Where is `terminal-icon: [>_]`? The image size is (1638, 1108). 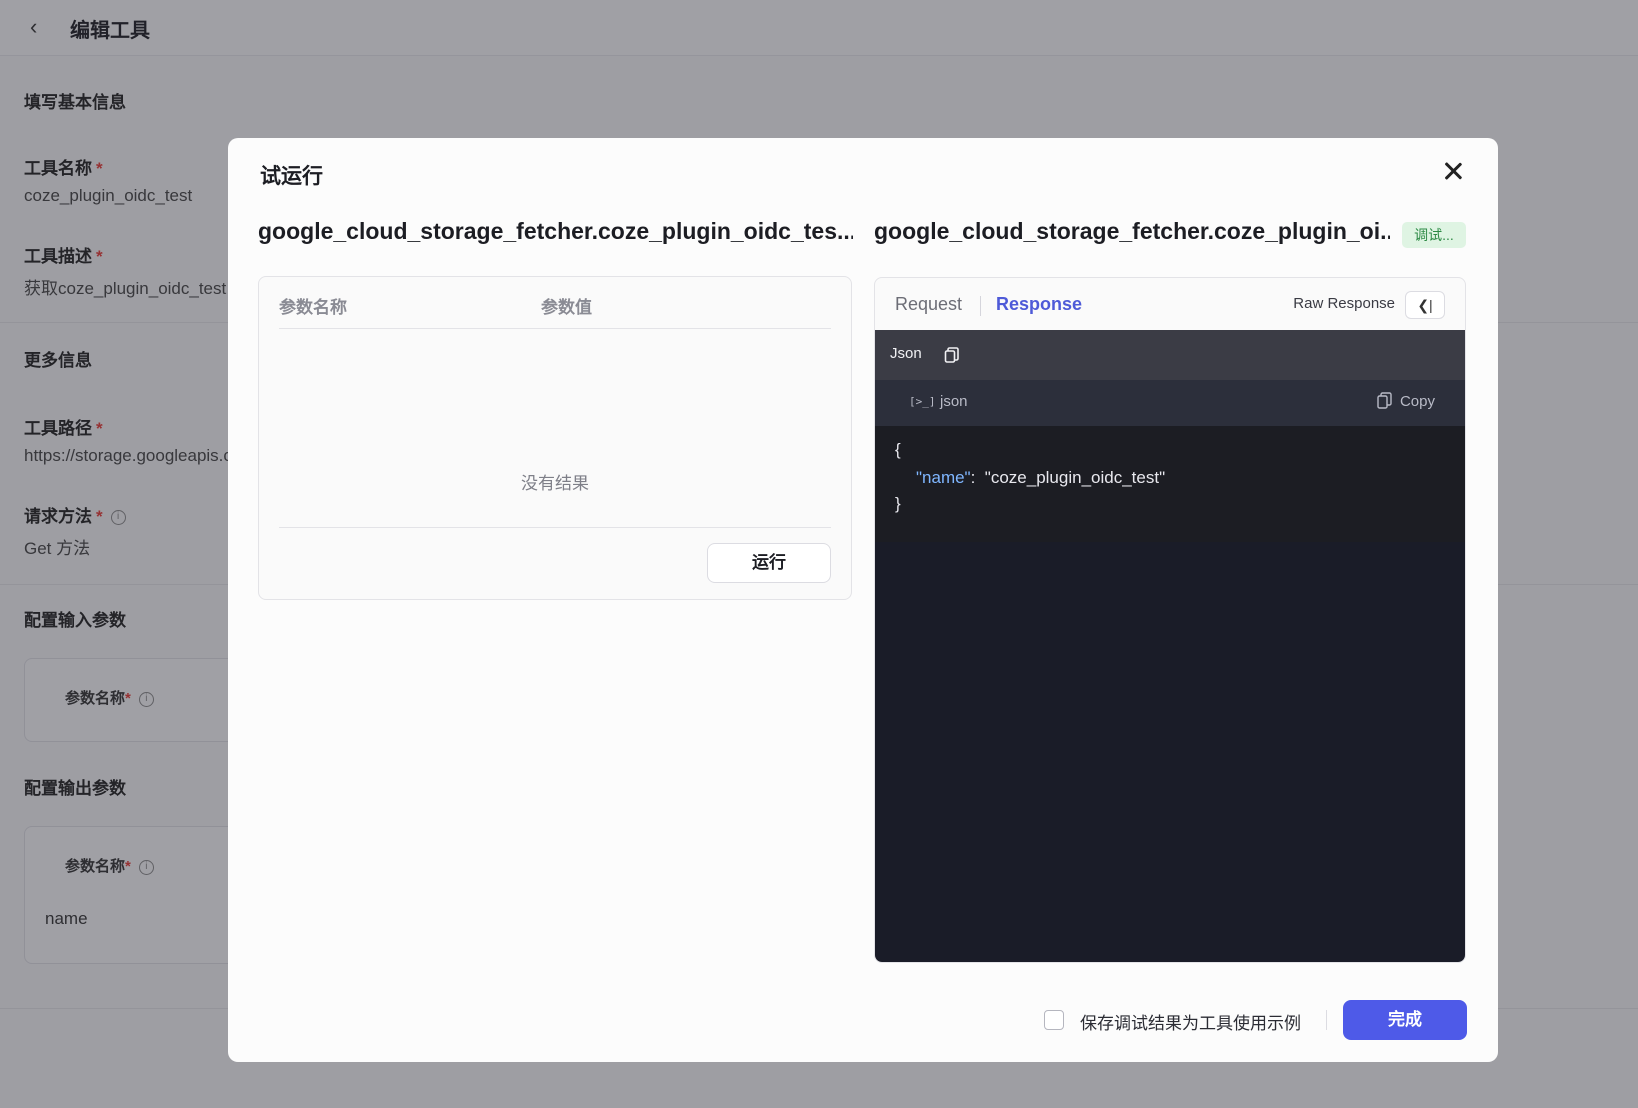
terminal-icon: [>_] is located at coordinates (922, 401).